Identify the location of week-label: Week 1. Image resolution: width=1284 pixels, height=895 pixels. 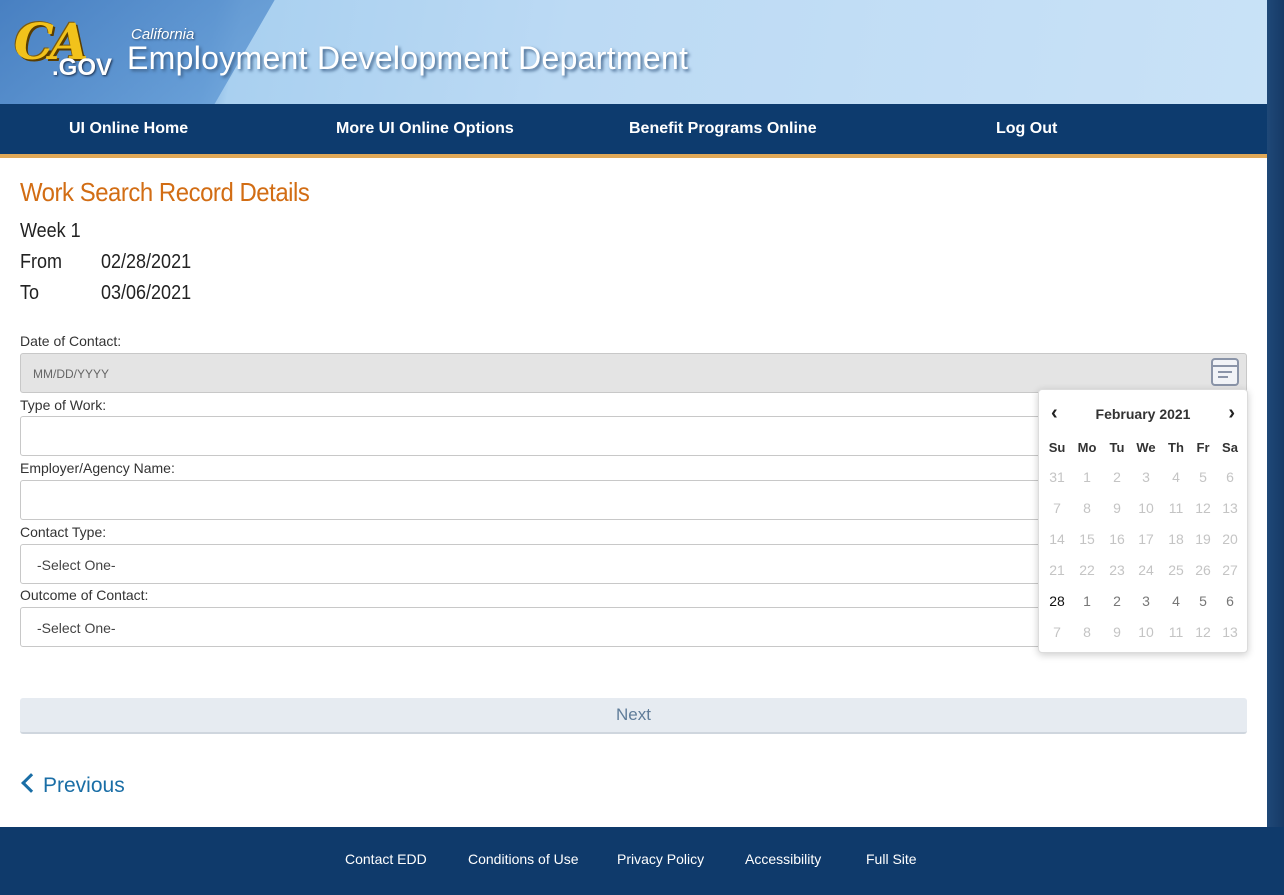
(50, 231).